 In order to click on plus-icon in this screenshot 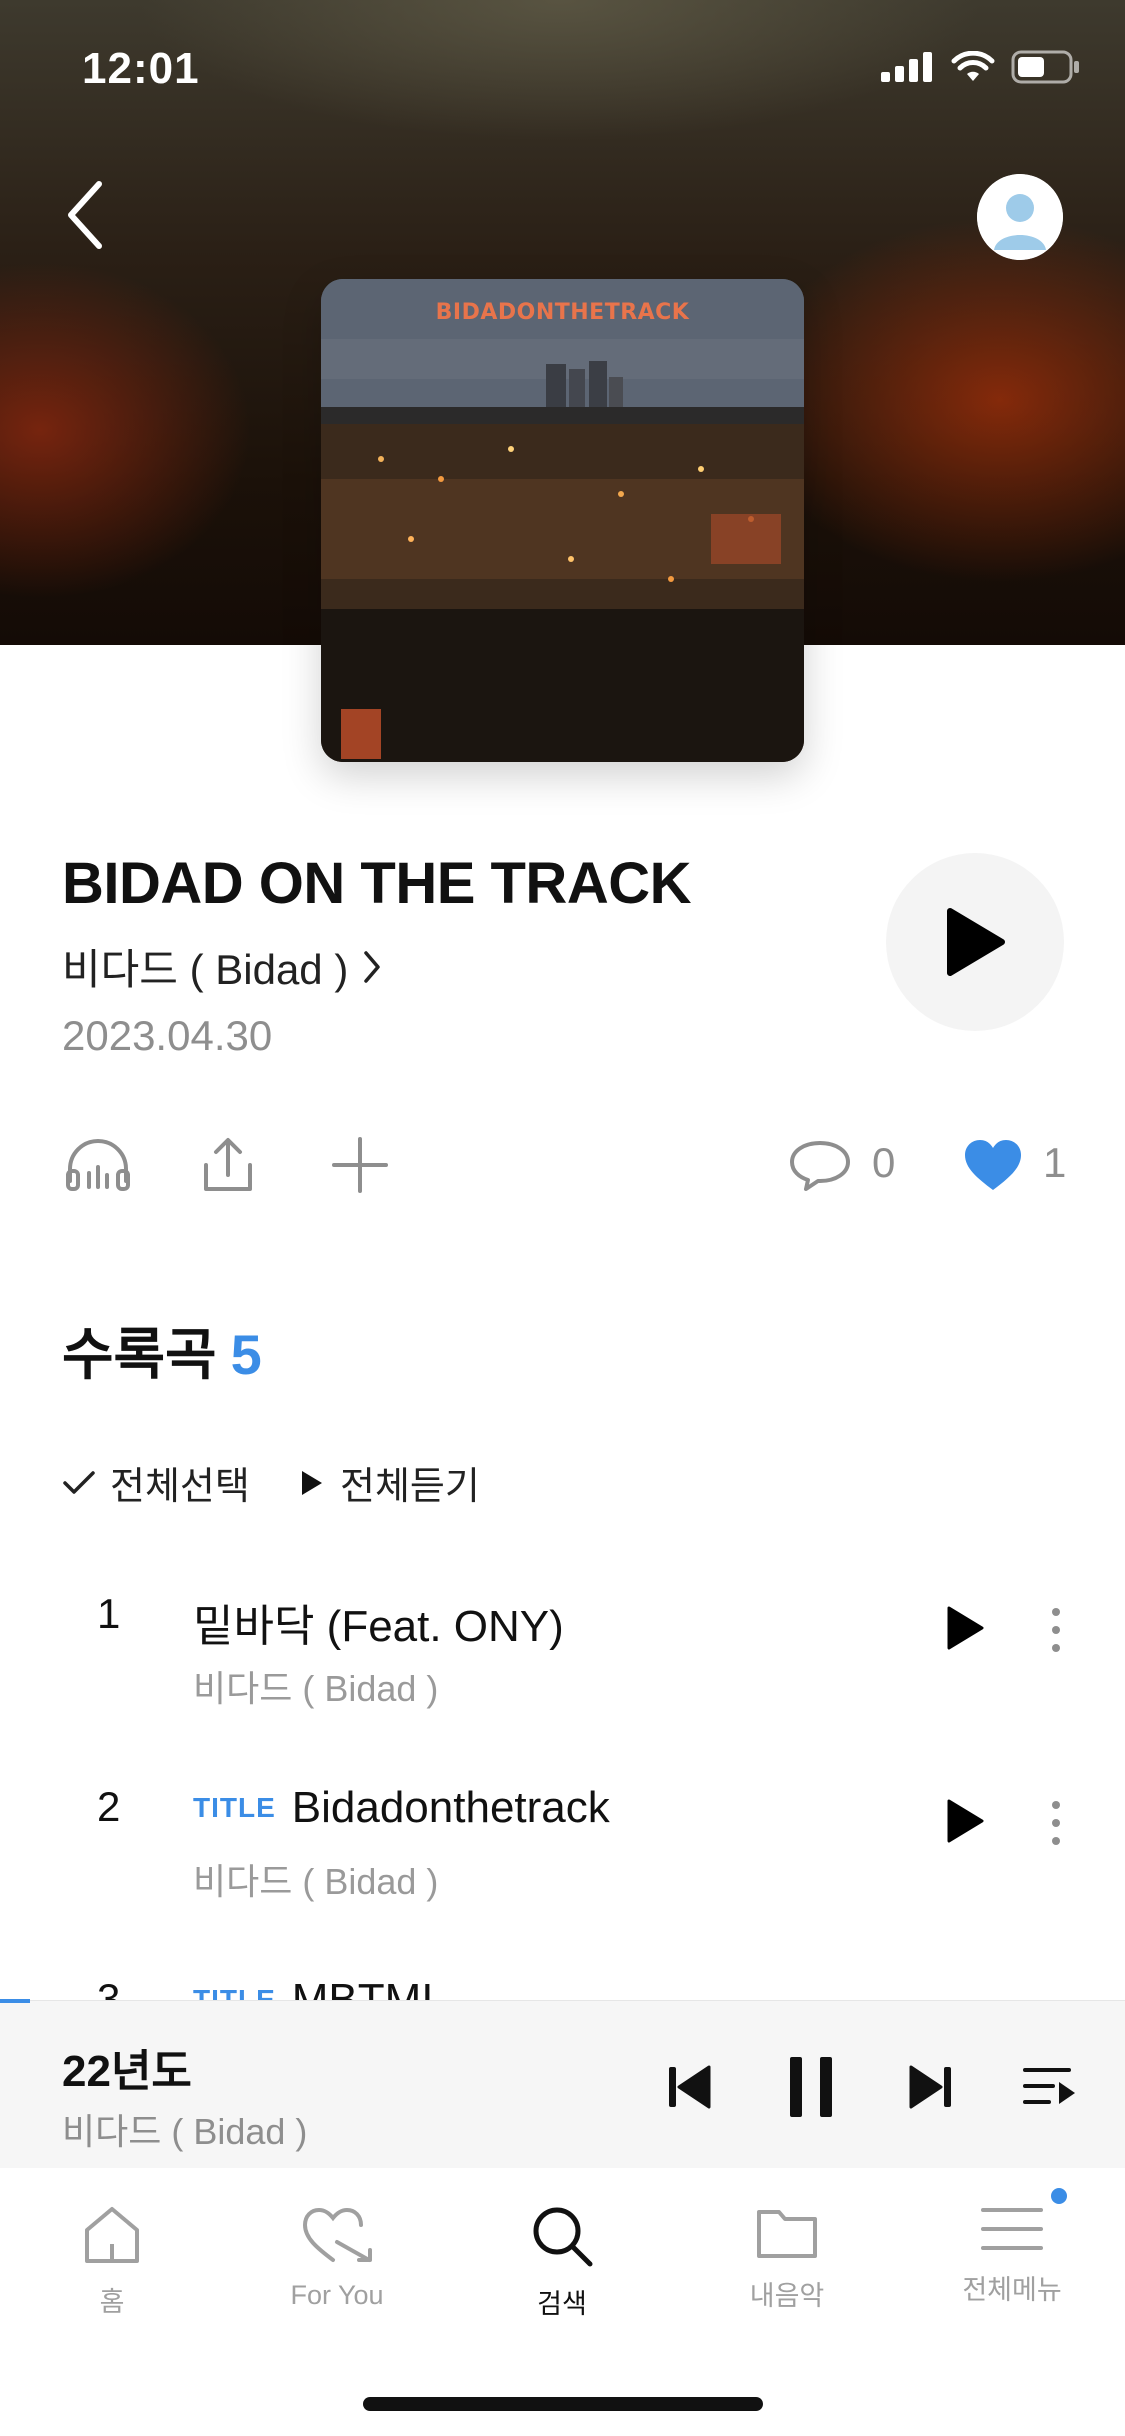, I will do `click(360, 1165)`.